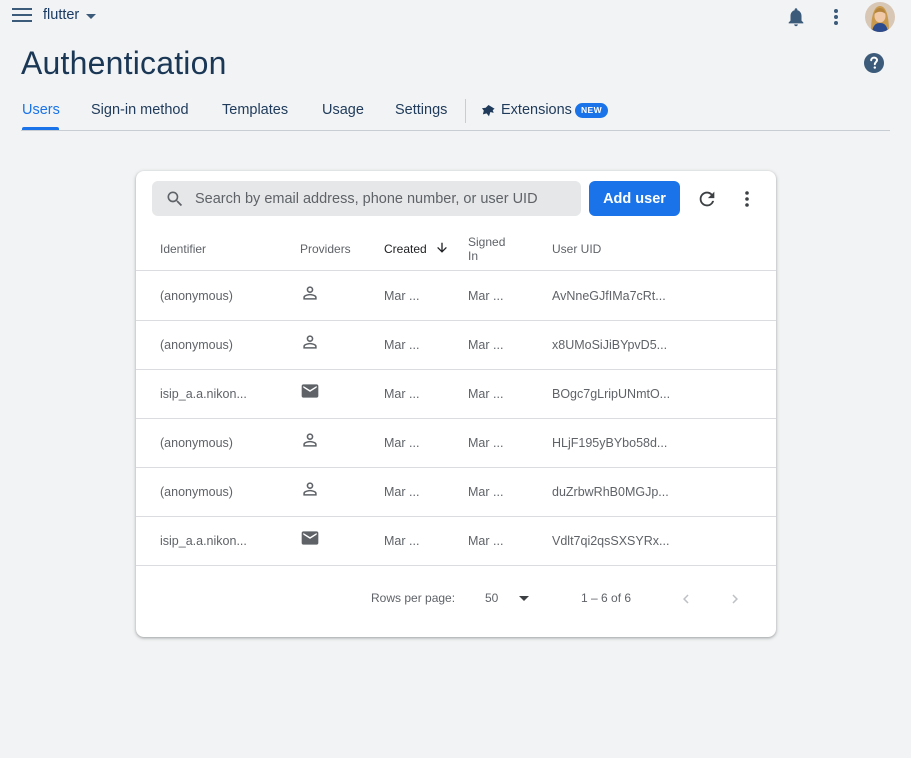 The height and width of the screenshot is (758, 911). What do you see at coordinates (576, 249) in the screenshot?
I see `column-user-uid: User UID` at bounding box center [576, 249].